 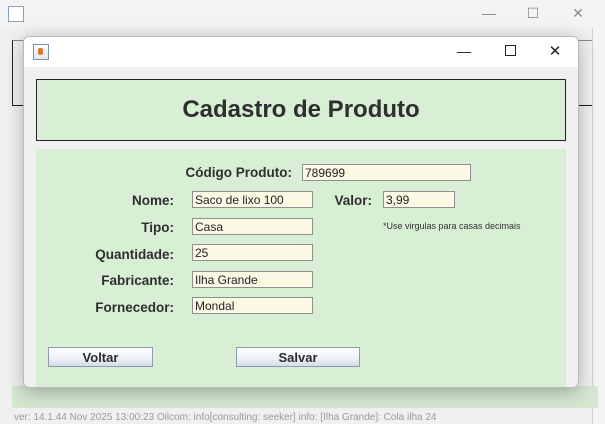 What do you see at coordinates (152, 200) in the screenshot?
I see `nome-label: Nome:` at bounding box center [152, 200].